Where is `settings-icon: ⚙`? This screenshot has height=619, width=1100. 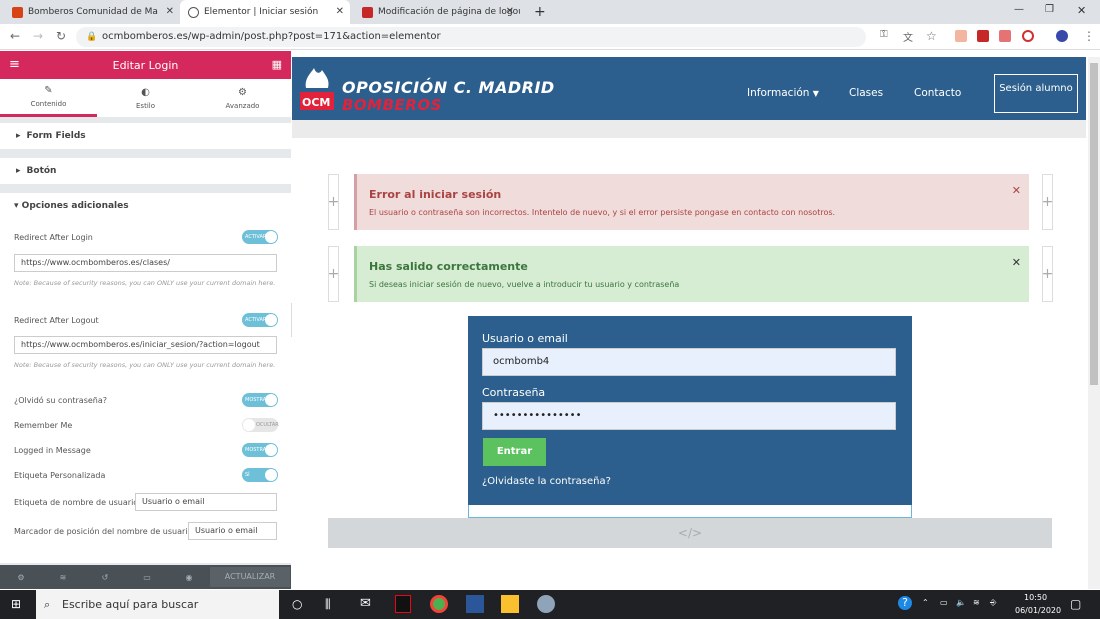
settings-icon: ⚙ is located at coordinates (21, 577).